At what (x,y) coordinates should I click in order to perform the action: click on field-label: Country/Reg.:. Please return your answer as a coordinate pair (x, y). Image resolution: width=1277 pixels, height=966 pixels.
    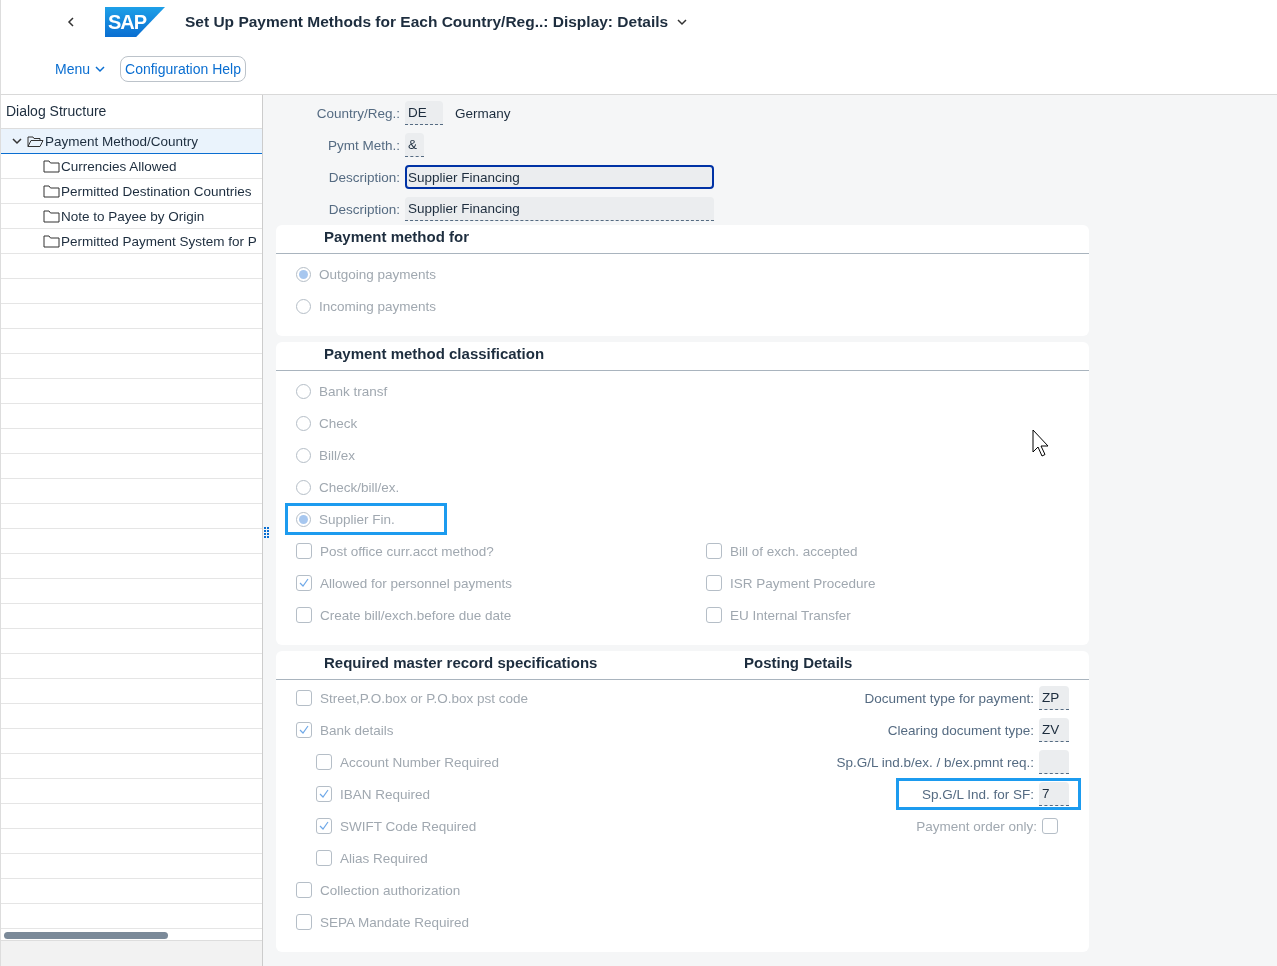
    Looking at the image, I should click on (357, 113).